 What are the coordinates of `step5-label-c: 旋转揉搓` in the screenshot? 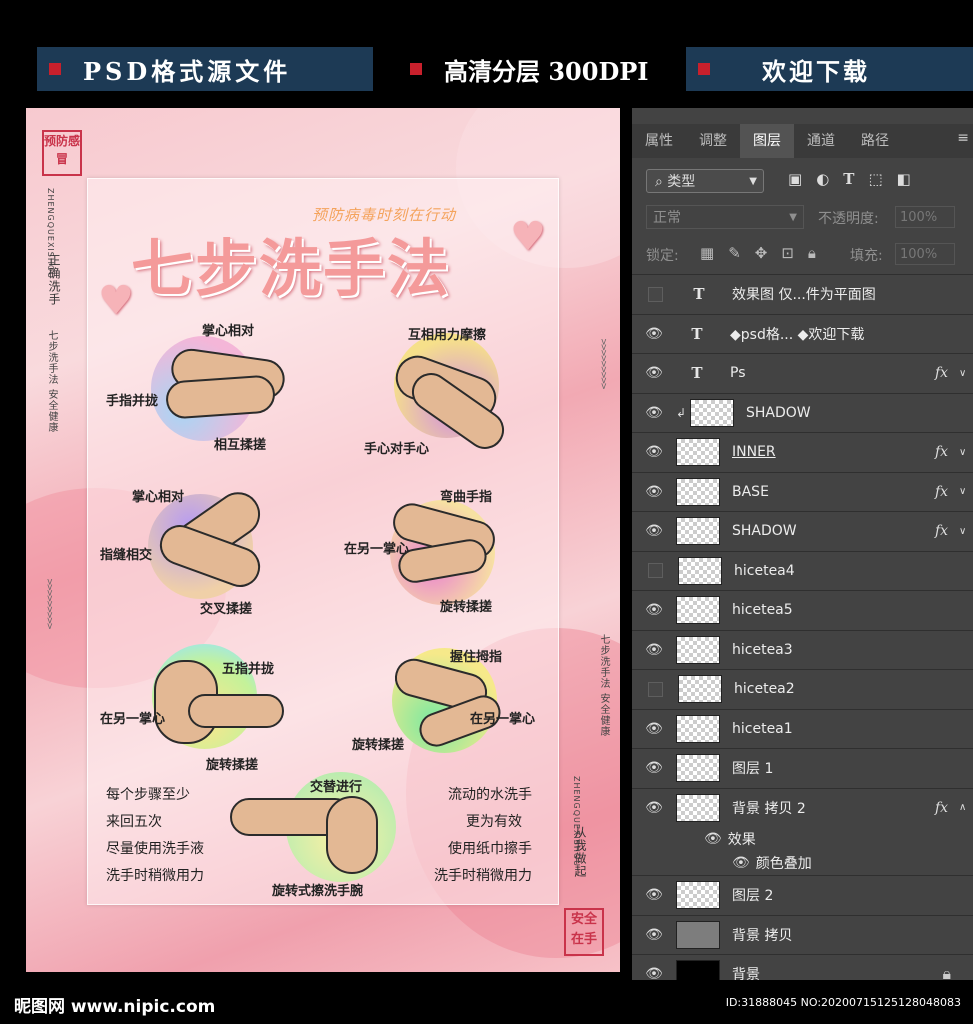 It's located at (232, 765).